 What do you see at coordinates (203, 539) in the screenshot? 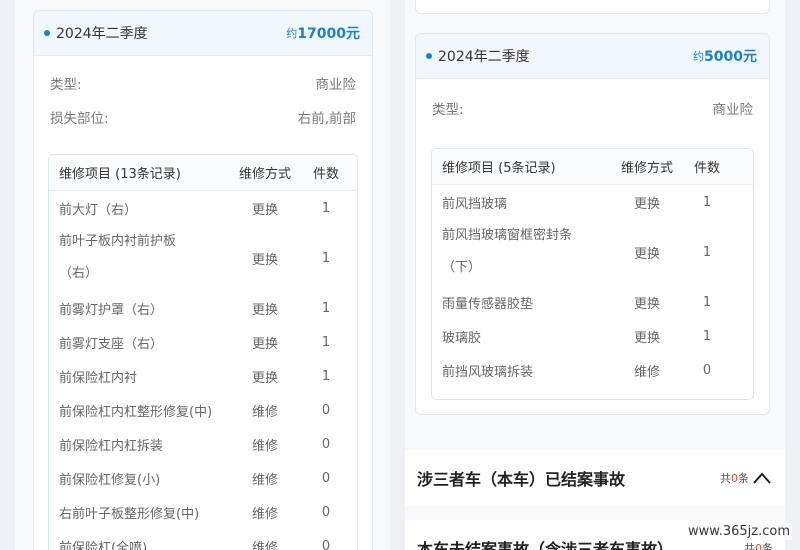
I see `table-row: 前保险杠(全喷) 维修 0` at bounding box center [203, 539].